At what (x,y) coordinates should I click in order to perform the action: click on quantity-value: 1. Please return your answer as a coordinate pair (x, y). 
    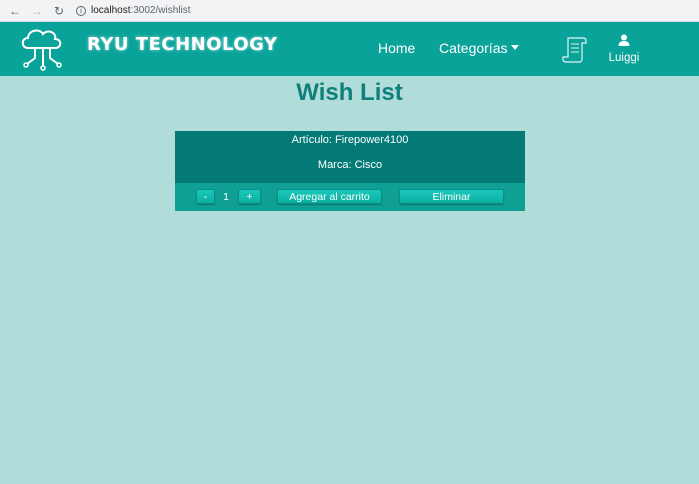
    Looking at the image, I should click on (226, 196).